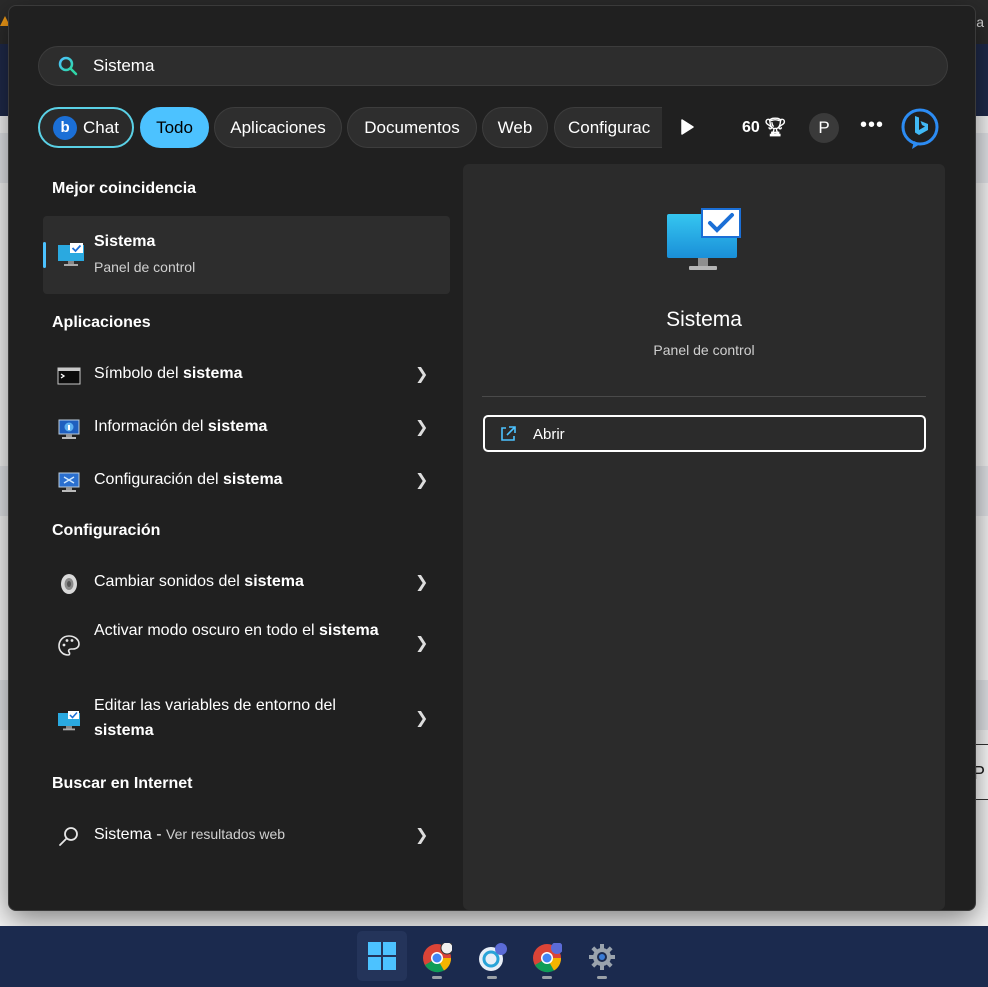 The image size is (988, 987). Describe the element at coordinates (69, 376) in the screenshot. I see `command-prompt-icon` at that location.